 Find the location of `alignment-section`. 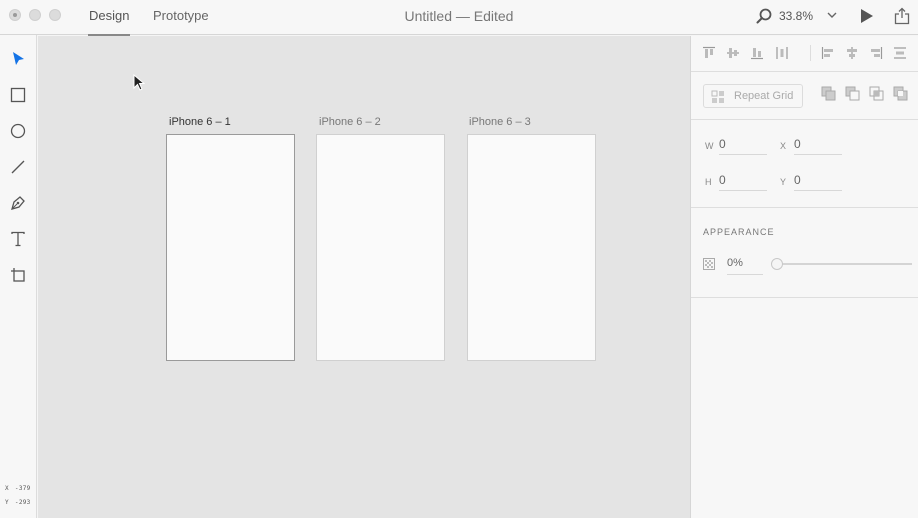

alignment-section is located at coordinates (804, 54).